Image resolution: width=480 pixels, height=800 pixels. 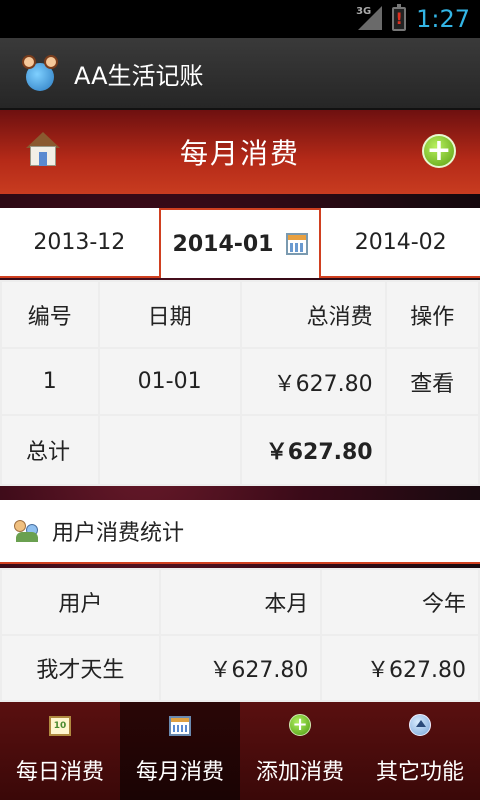 I want to click on cell-id: 1, so click(x=50, y=381).